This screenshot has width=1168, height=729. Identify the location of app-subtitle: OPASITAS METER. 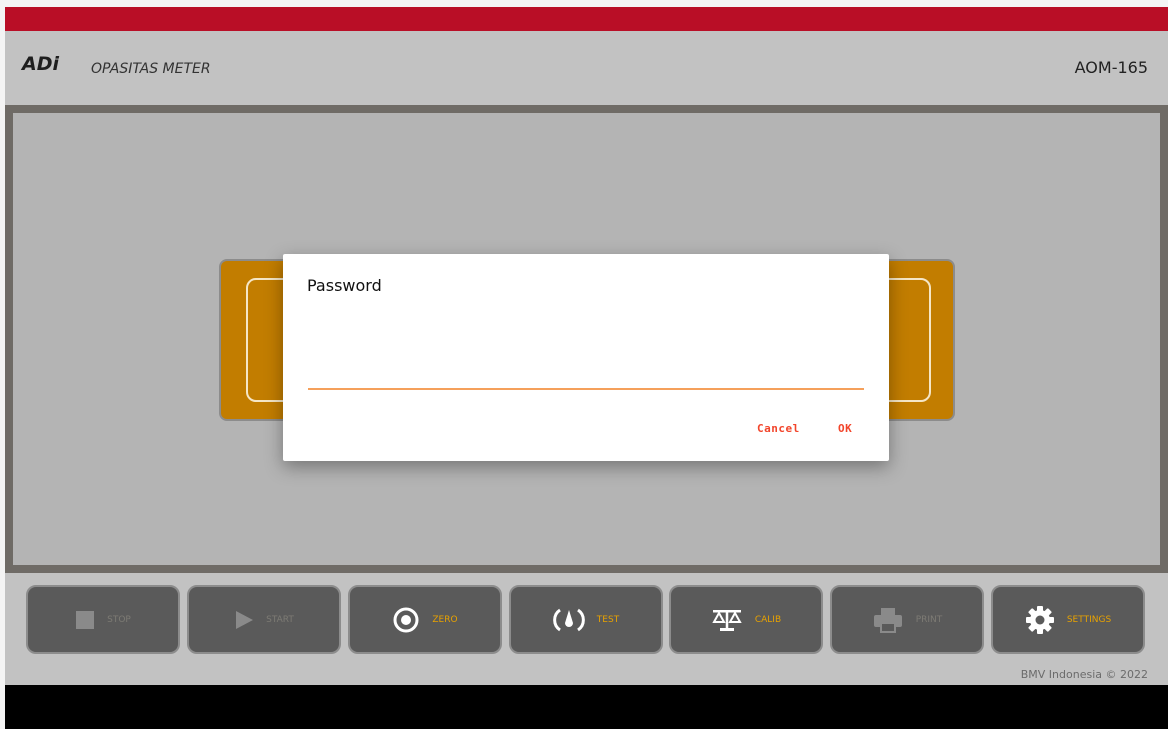
(151, 69).